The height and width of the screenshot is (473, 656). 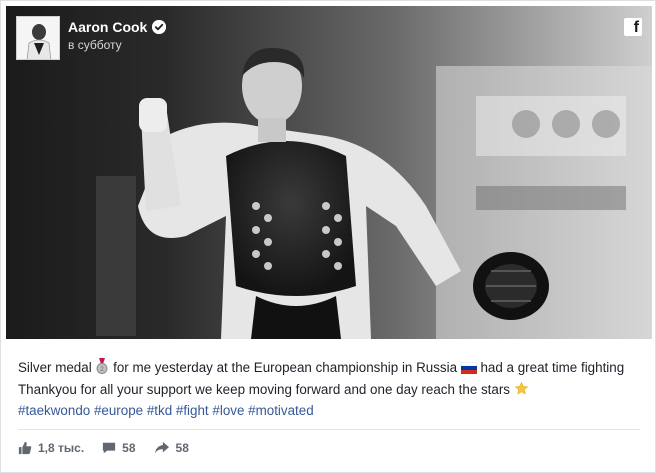 What do you see at coordinates (129, 448) in the screenshot?
I see `comments-count: 58` at bounding box center [129, 448].